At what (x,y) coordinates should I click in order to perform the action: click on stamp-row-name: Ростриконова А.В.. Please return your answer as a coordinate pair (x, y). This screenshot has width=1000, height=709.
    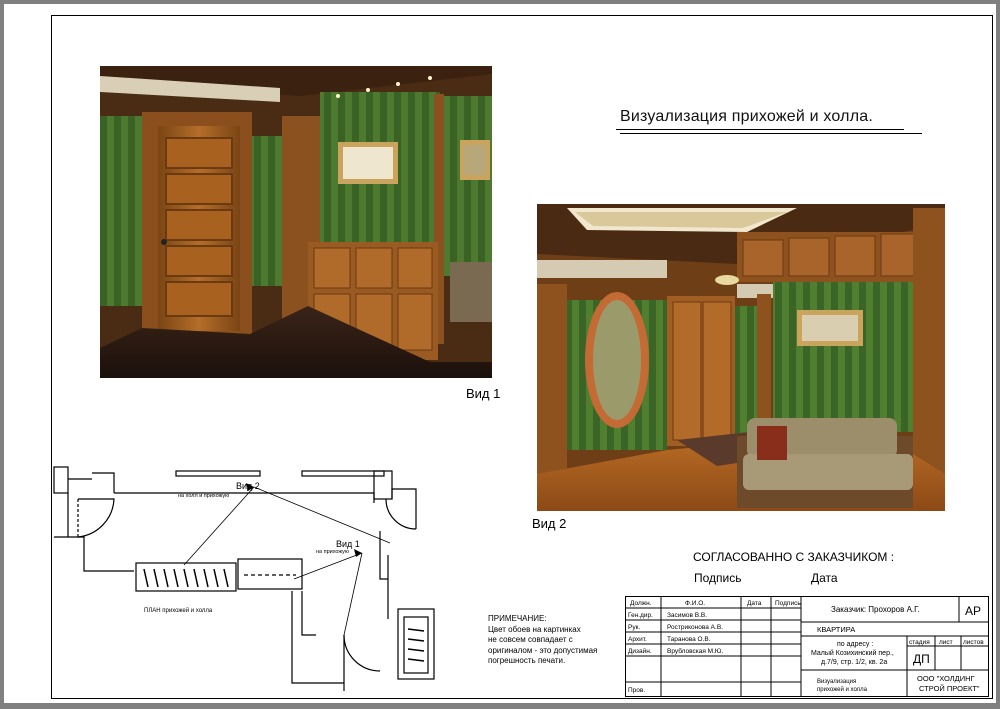
    Looking at the image, I should click on (695, 627).